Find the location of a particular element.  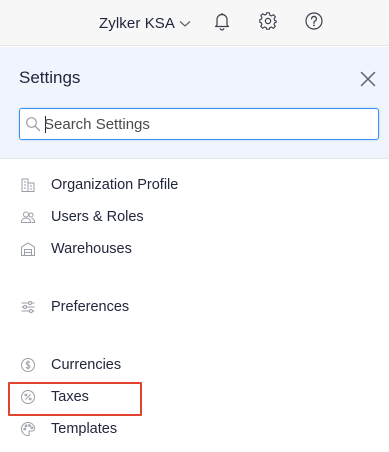

warehouse-icon is located at coordinates (28, 249).